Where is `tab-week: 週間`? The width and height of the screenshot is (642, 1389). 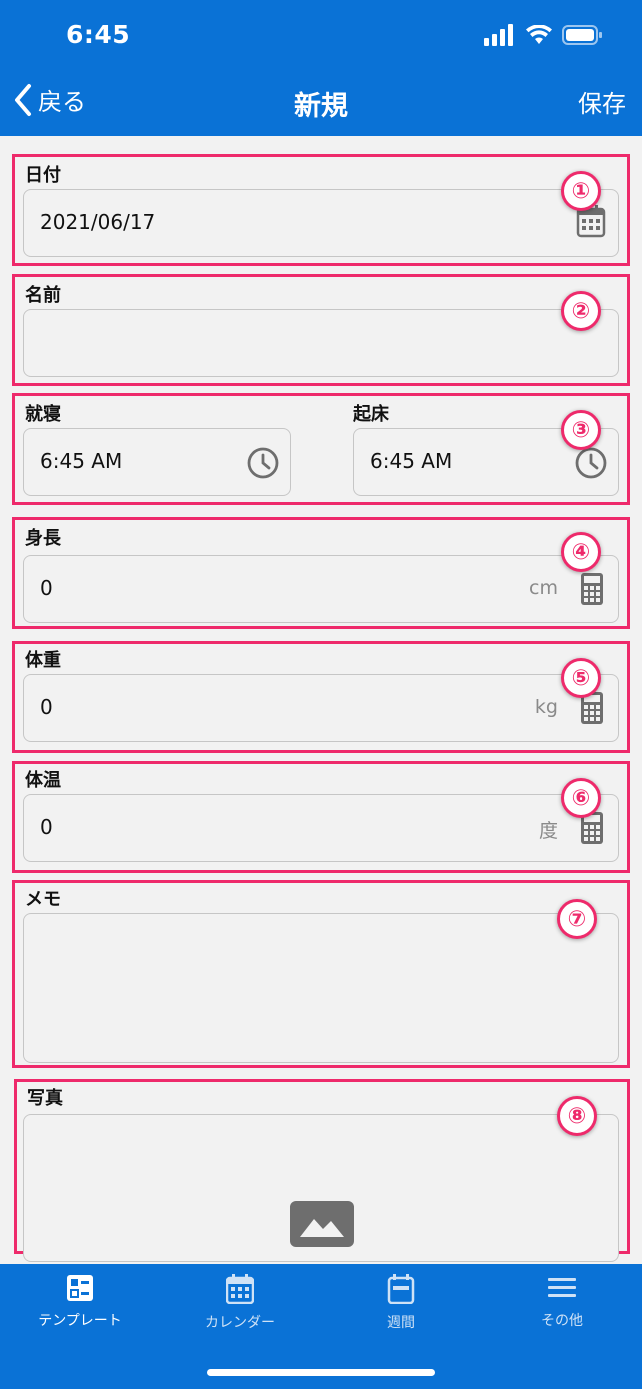
tab-week: 週間 is located at coordinates (401, 1303).